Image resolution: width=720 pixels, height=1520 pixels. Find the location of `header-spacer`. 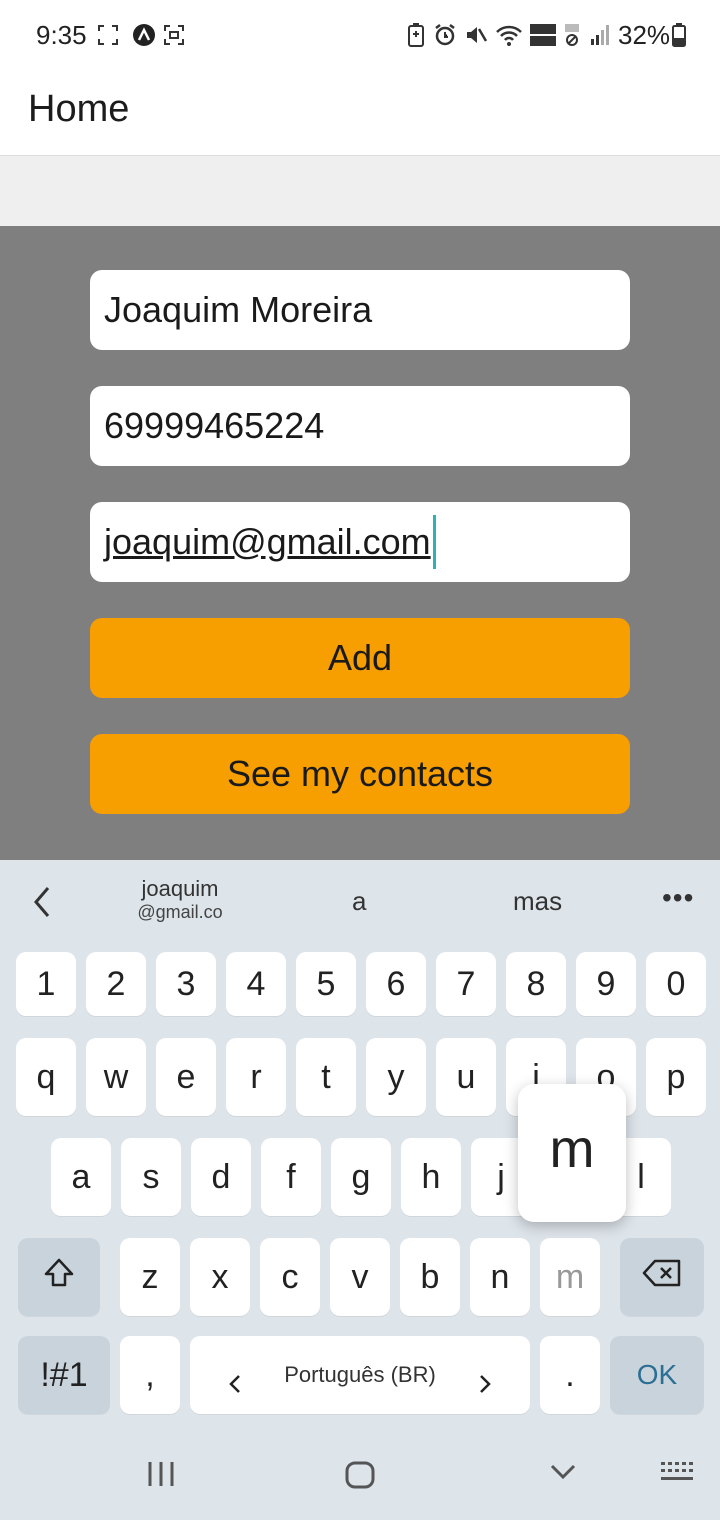

header-spacer is located at coordinates (360, 191).